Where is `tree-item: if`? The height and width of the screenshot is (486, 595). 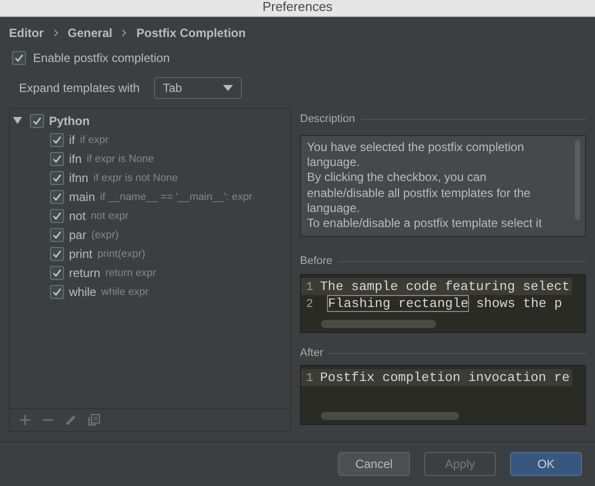 tree-item: if is located at coordinates (72, 139).